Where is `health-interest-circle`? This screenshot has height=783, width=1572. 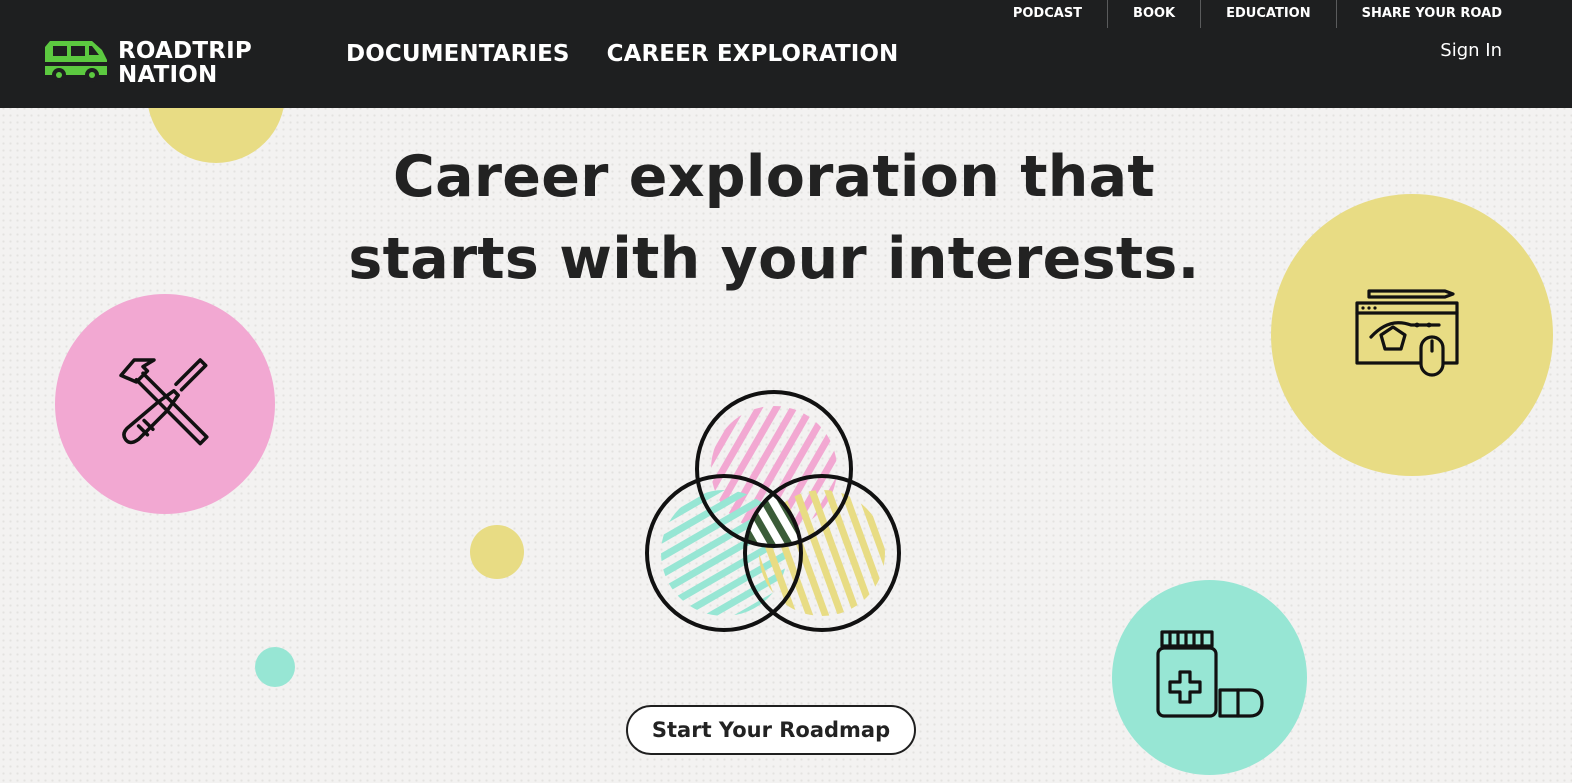
health-interest-circle is located at coordinates (1209, 677).